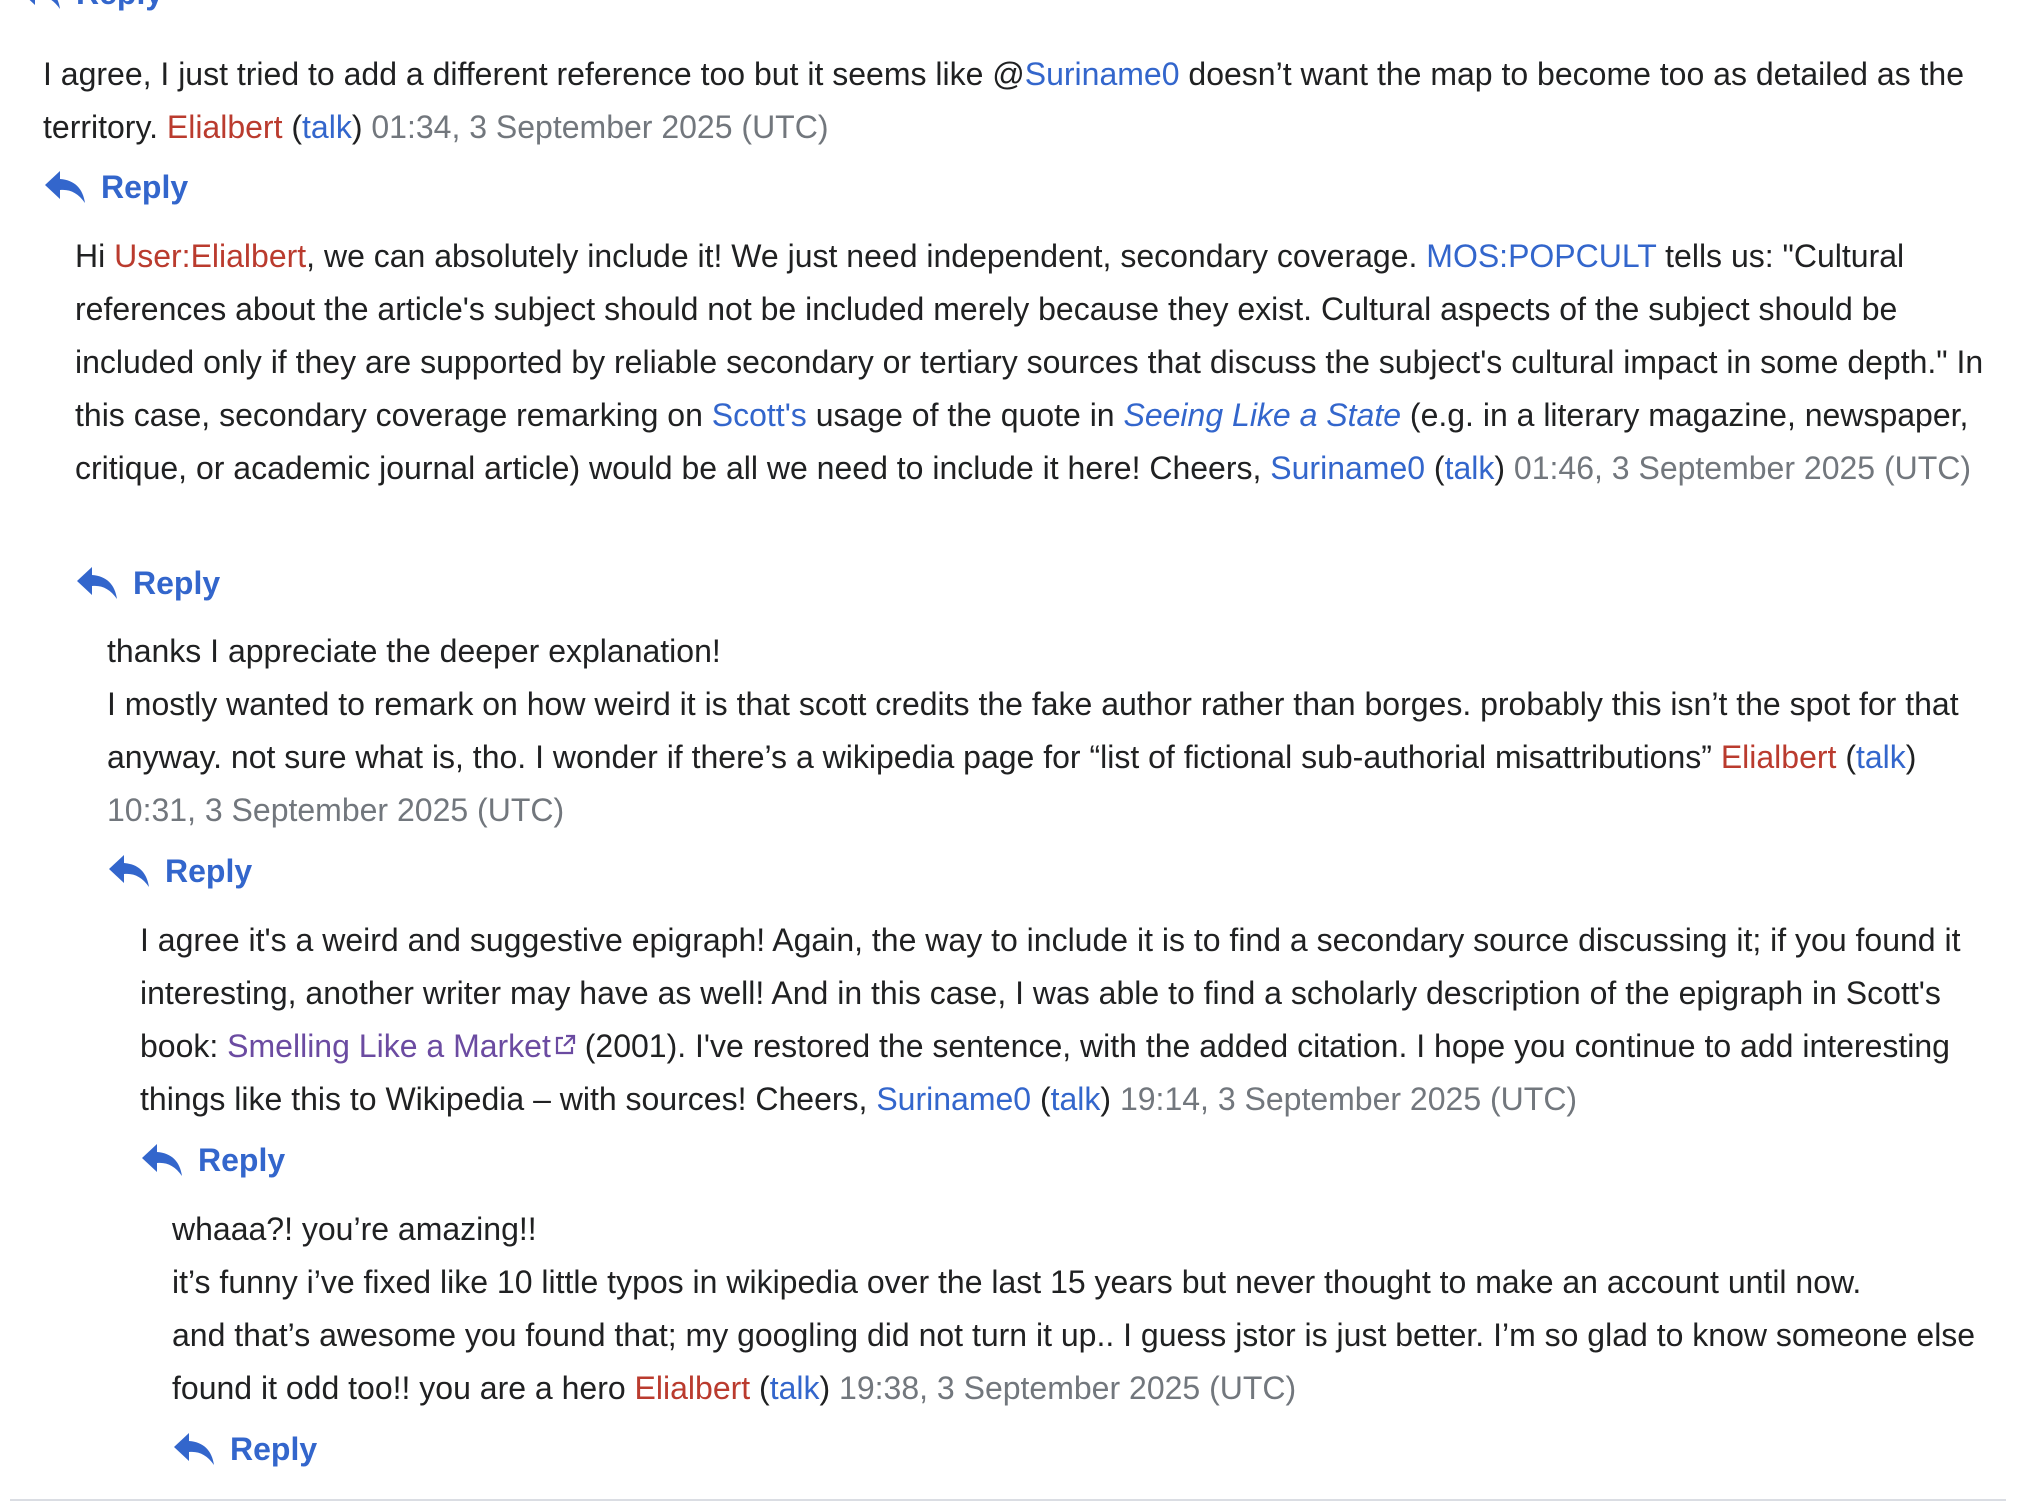 This screenshot has height=1502, width=2022. I want to click on mos-popcult-link: MOS:POPCULT, so click(1541, 256).